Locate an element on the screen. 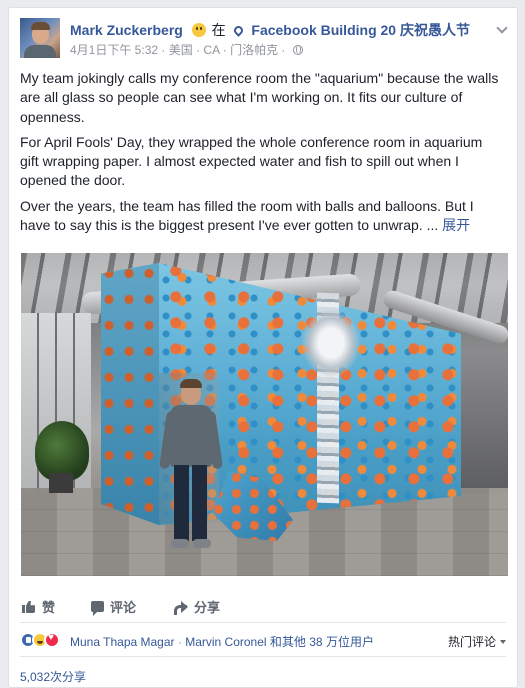 This screenshot has height=688, width=525. see-more-link: 展开 is located at coordinates (456, 225).